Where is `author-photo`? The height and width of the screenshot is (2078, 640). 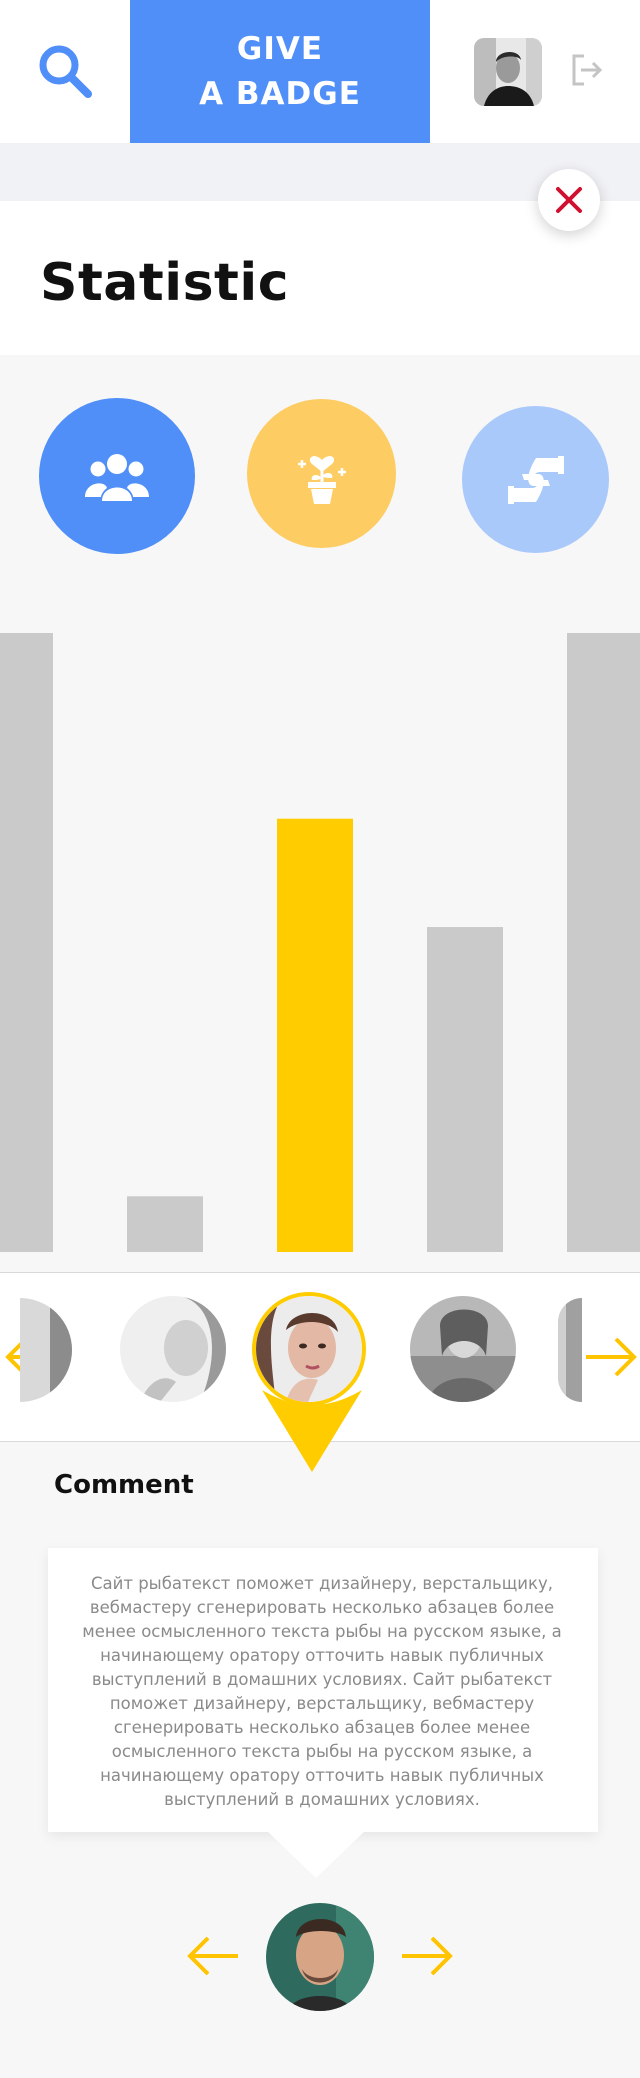 author-photo is located at coordinates (320, 1957).